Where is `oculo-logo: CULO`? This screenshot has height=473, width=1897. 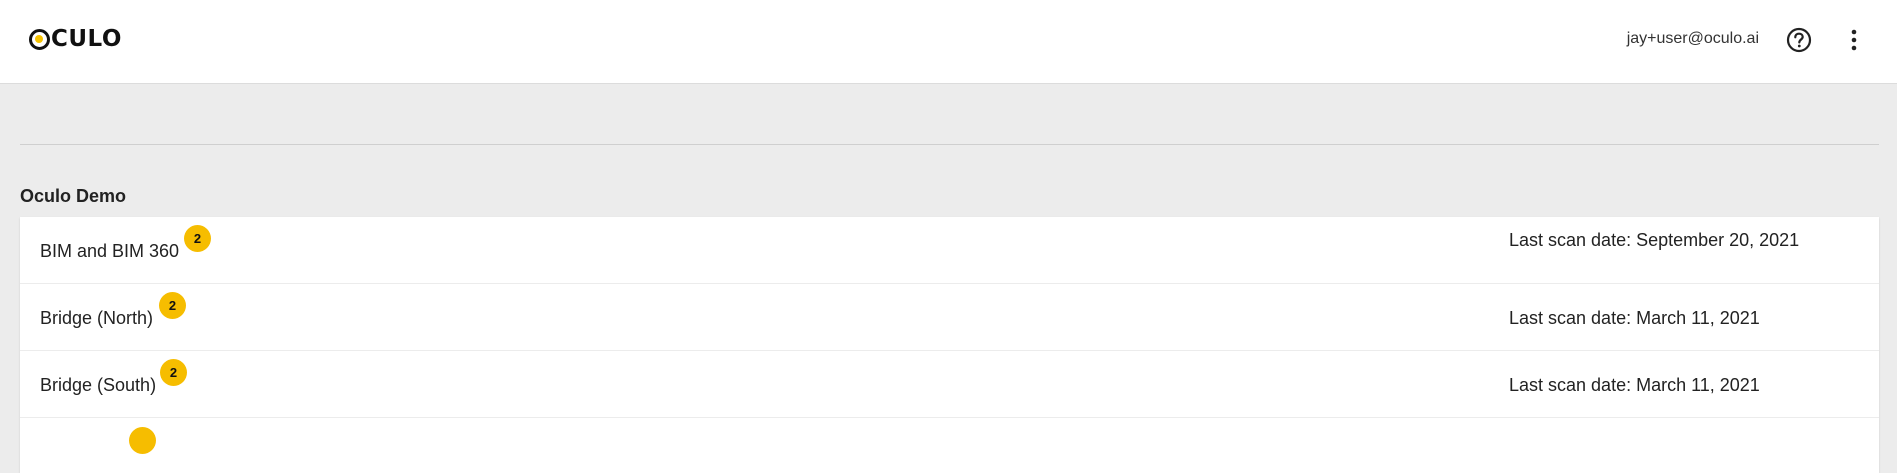 oculo-logo: CULO is located at coordinates (75, 39).